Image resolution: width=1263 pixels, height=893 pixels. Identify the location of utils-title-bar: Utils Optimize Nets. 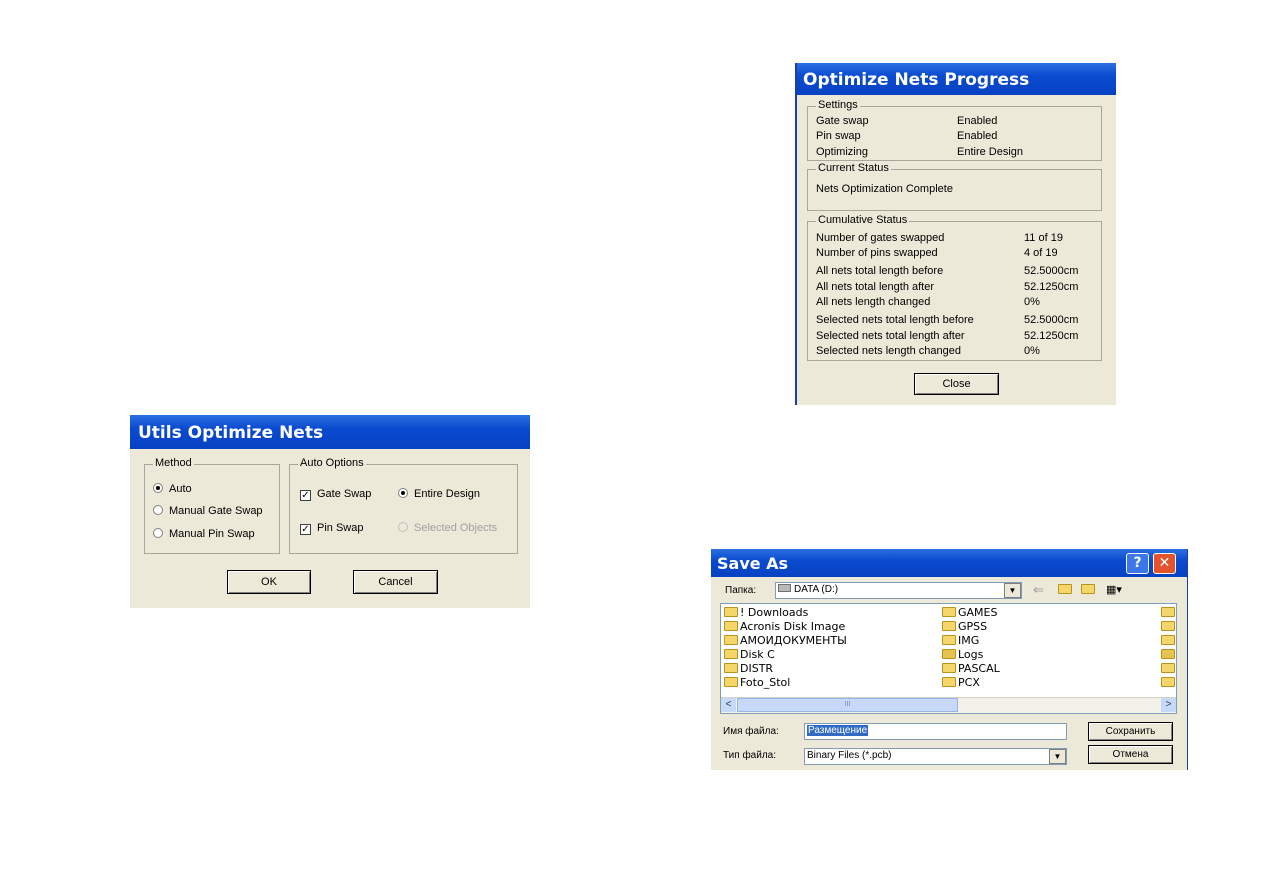
(330, 432).